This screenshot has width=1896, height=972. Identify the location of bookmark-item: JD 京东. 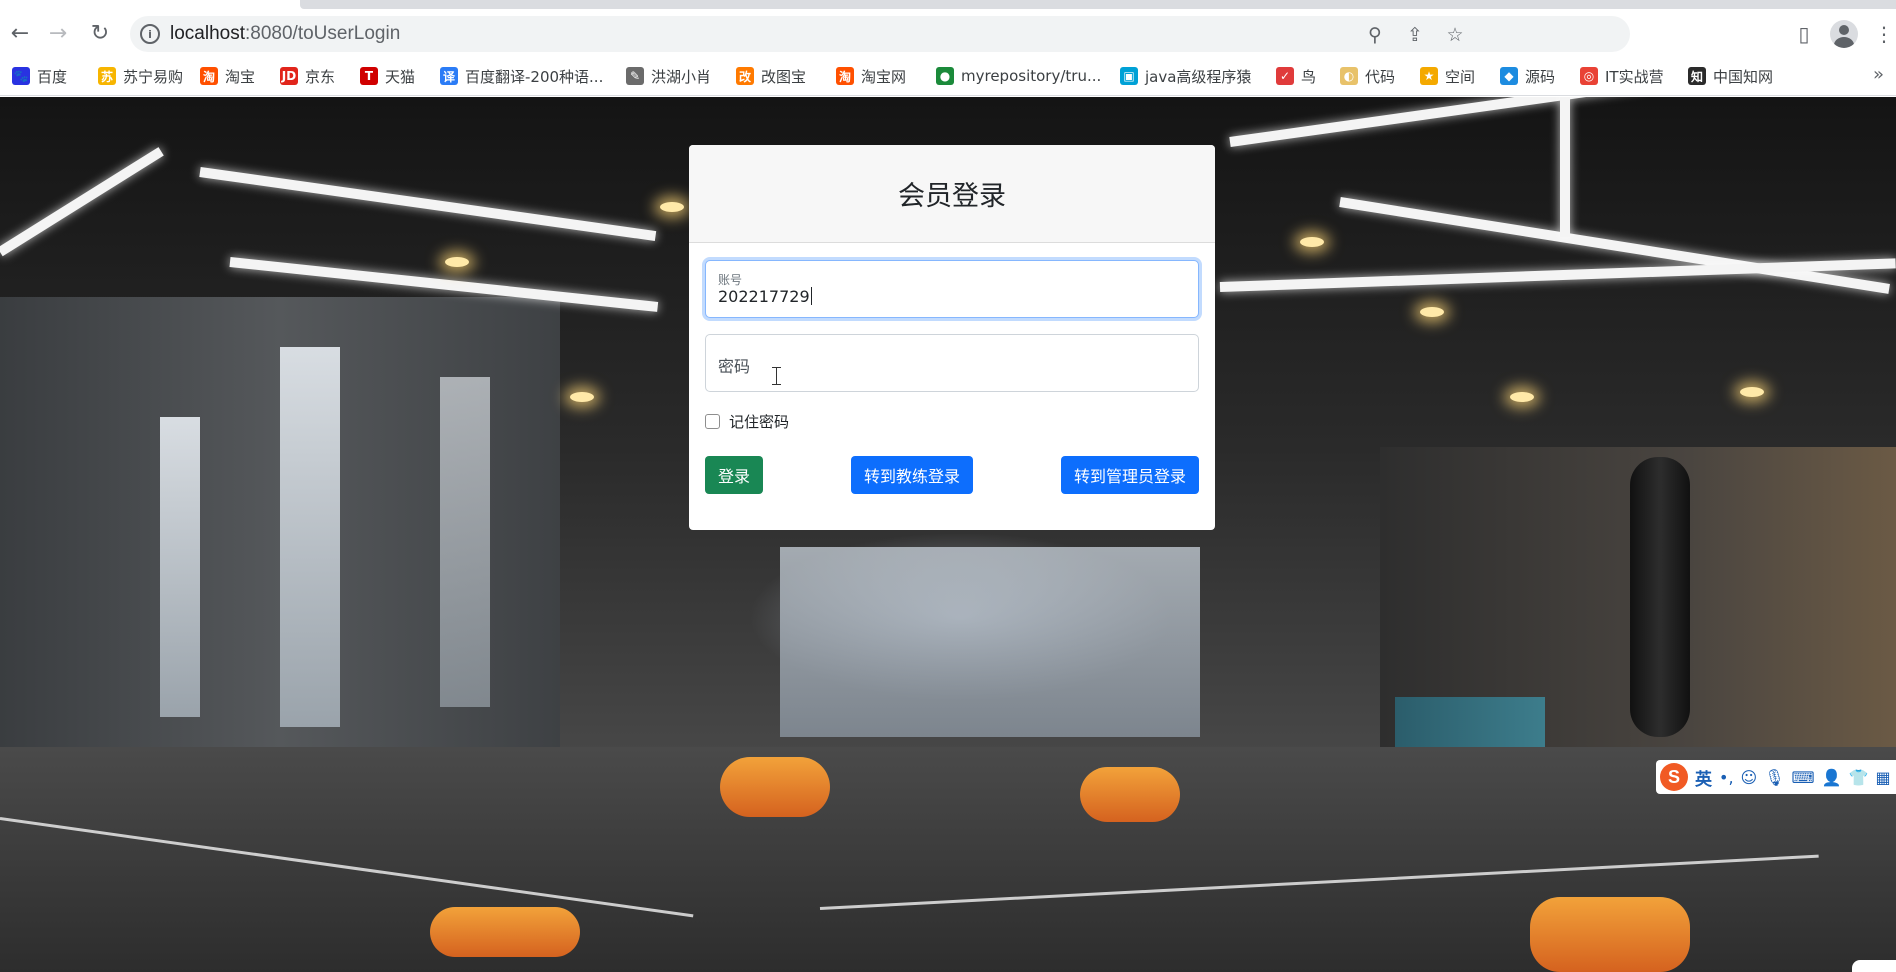
(307, 76).